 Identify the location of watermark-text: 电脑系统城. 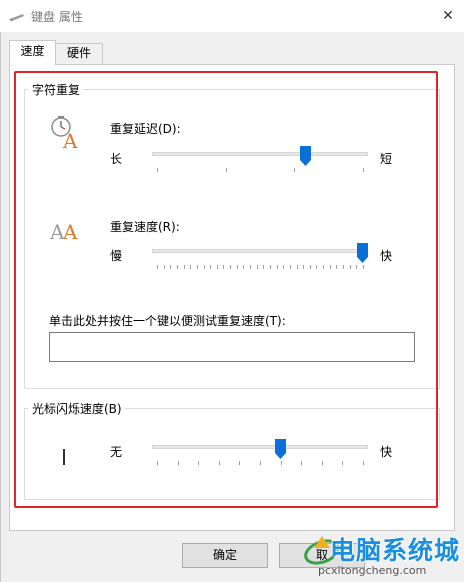
(395, 550).